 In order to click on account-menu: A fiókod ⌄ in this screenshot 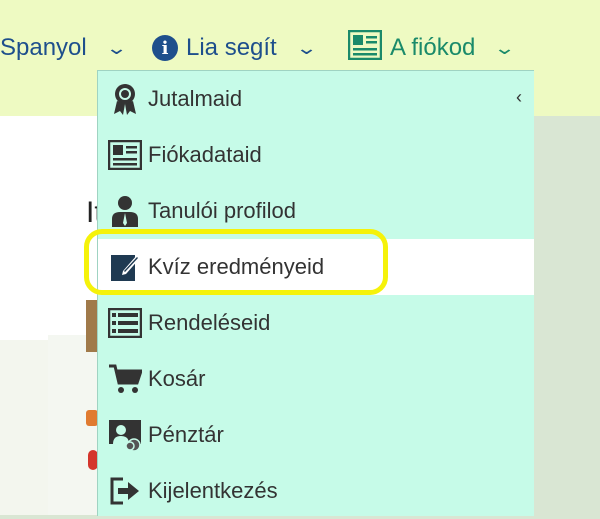, I will do `click(431, 48)`.